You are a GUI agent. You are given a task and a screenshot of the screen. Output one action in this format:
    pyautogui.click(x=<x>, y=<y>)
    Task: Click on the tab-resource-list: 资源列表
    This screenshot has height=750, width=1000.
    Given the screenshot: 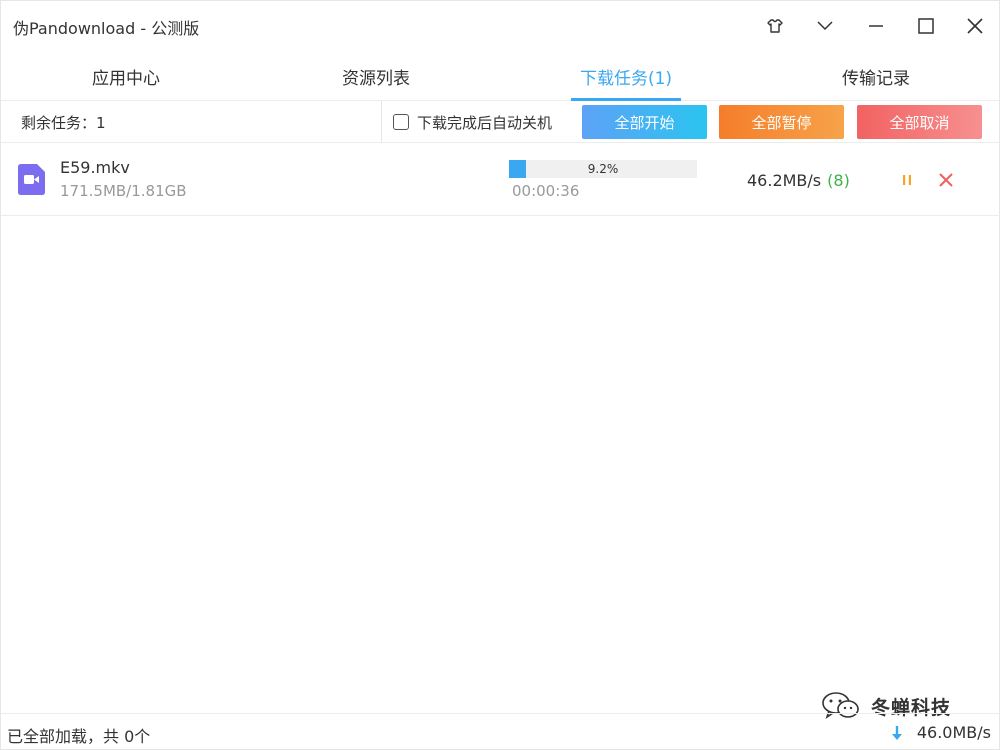 What is the action you would take?
    pyautogui.click(x=376, y=76)
    